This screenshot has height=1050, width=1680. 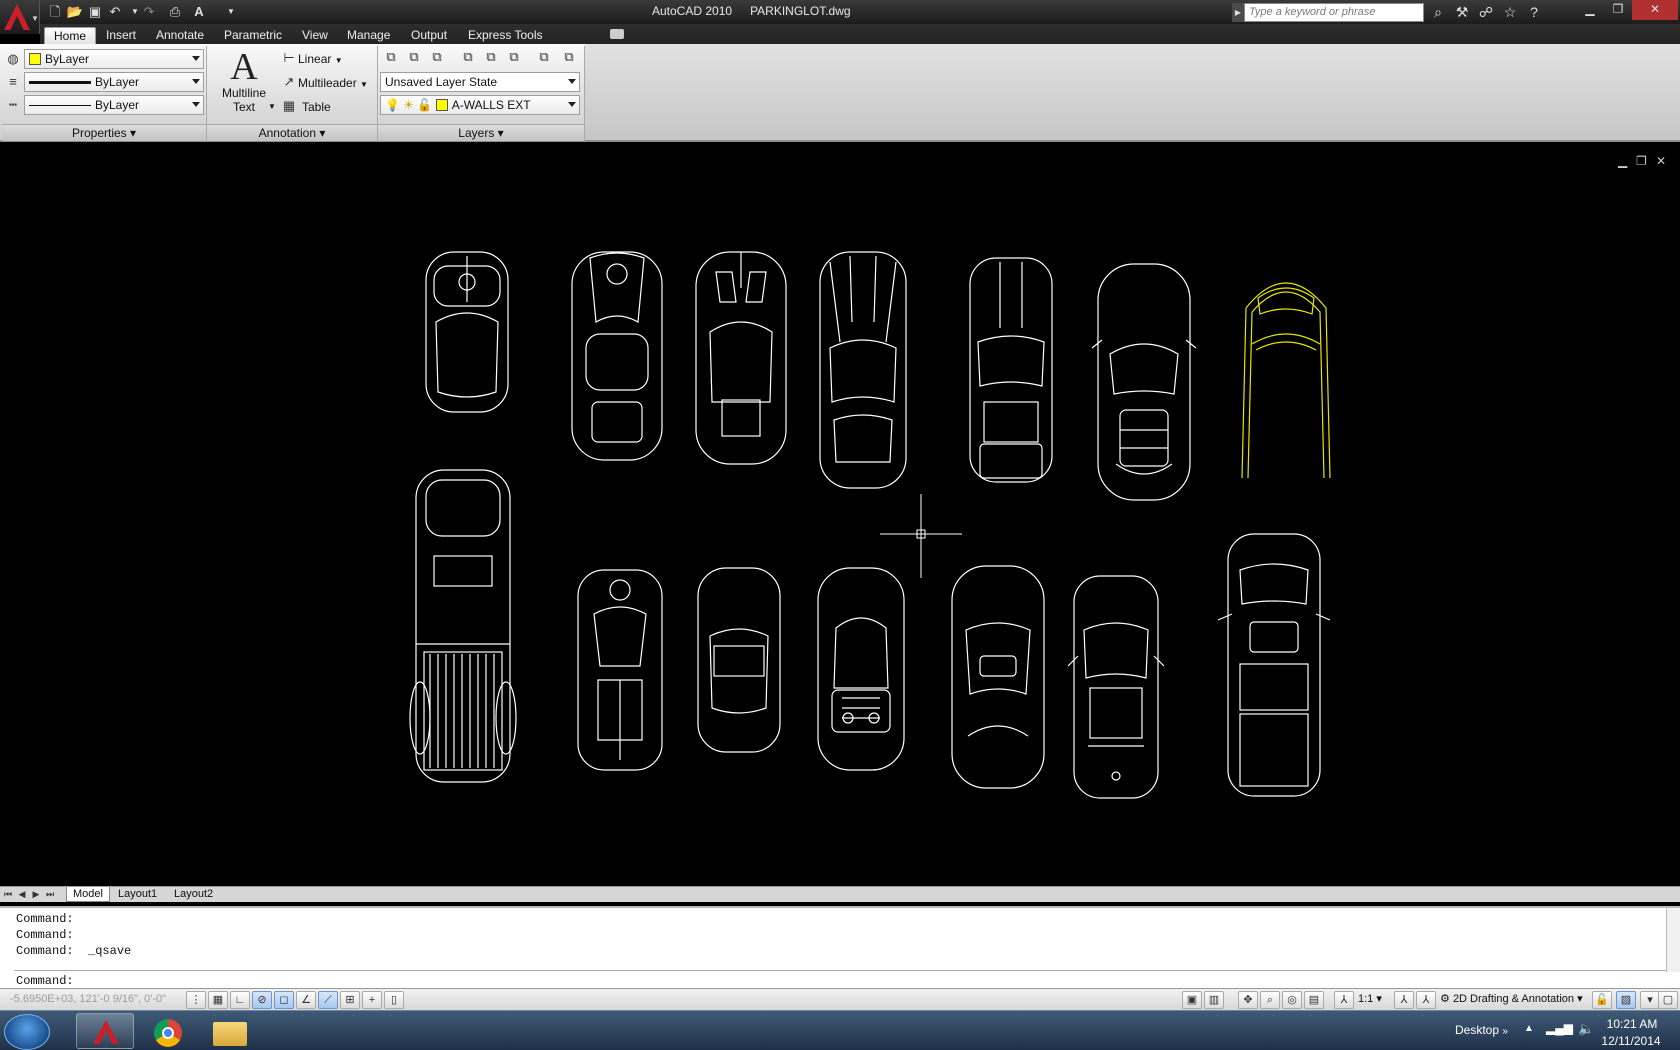 What do you see at coordinates (1510, 12) in the screenshot?
I see `favorites-star-icon: ☆` at bounding box center [1510, 12].